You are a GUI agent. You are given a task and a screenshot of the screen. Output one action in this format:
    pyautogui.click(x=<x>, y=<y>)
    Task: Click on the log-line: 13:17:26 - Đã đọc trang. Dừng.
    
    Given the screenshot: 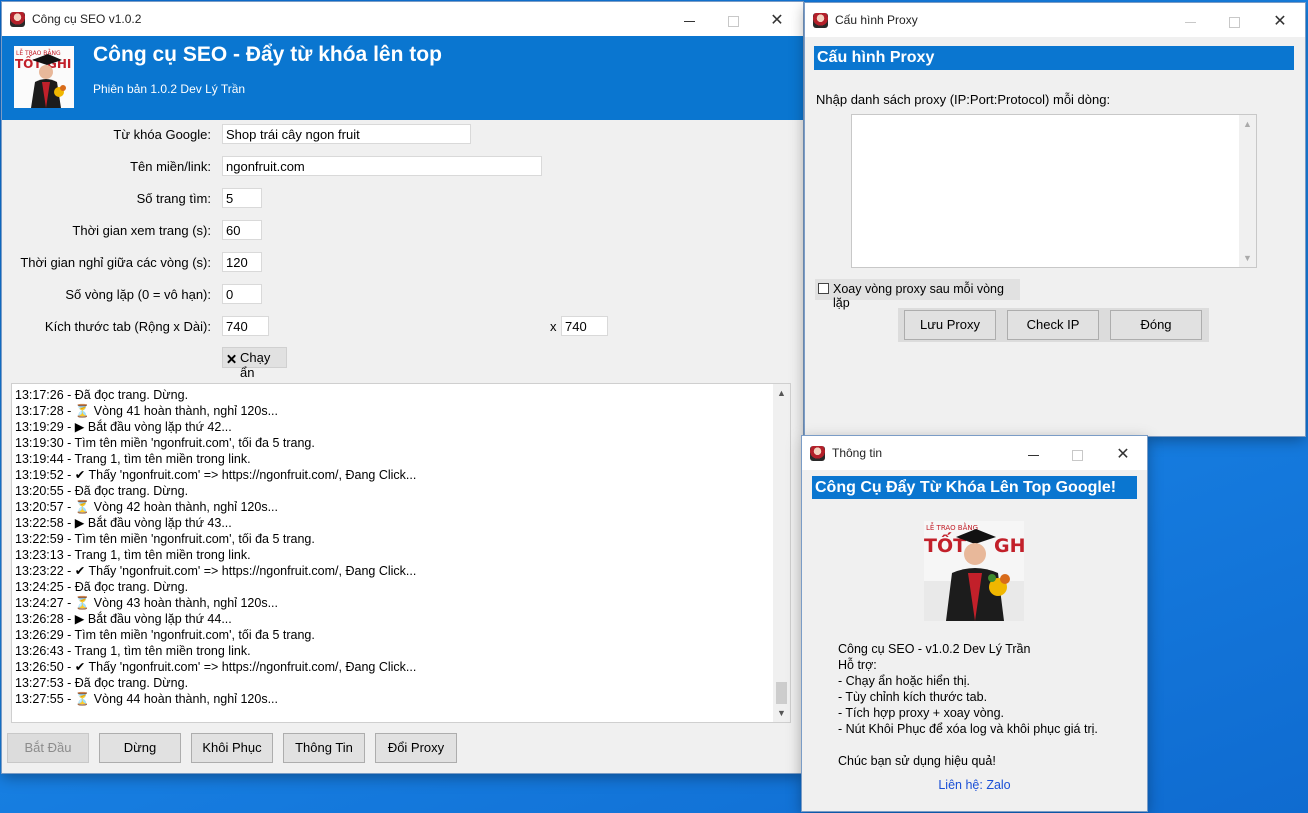 What is the action you would take?
    pyautogui.click(x=102, y=395)
    